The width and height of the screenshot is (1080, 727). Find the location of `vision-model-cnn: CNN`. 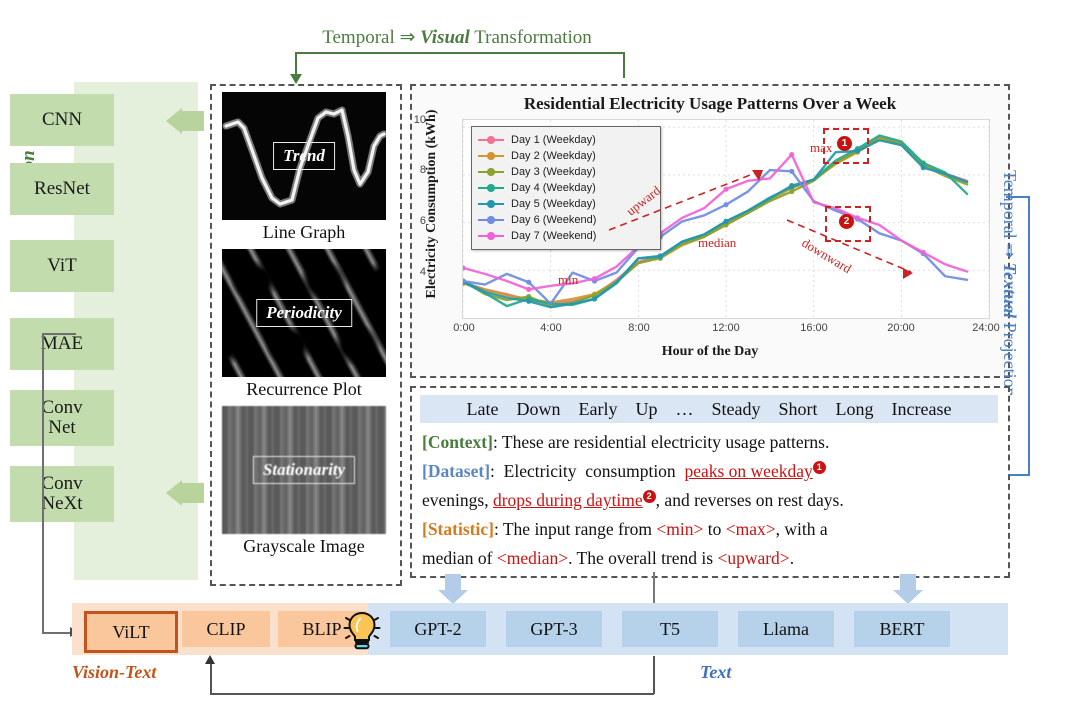

vision-model-cnn: CNN is located at coordinates (62, 120).